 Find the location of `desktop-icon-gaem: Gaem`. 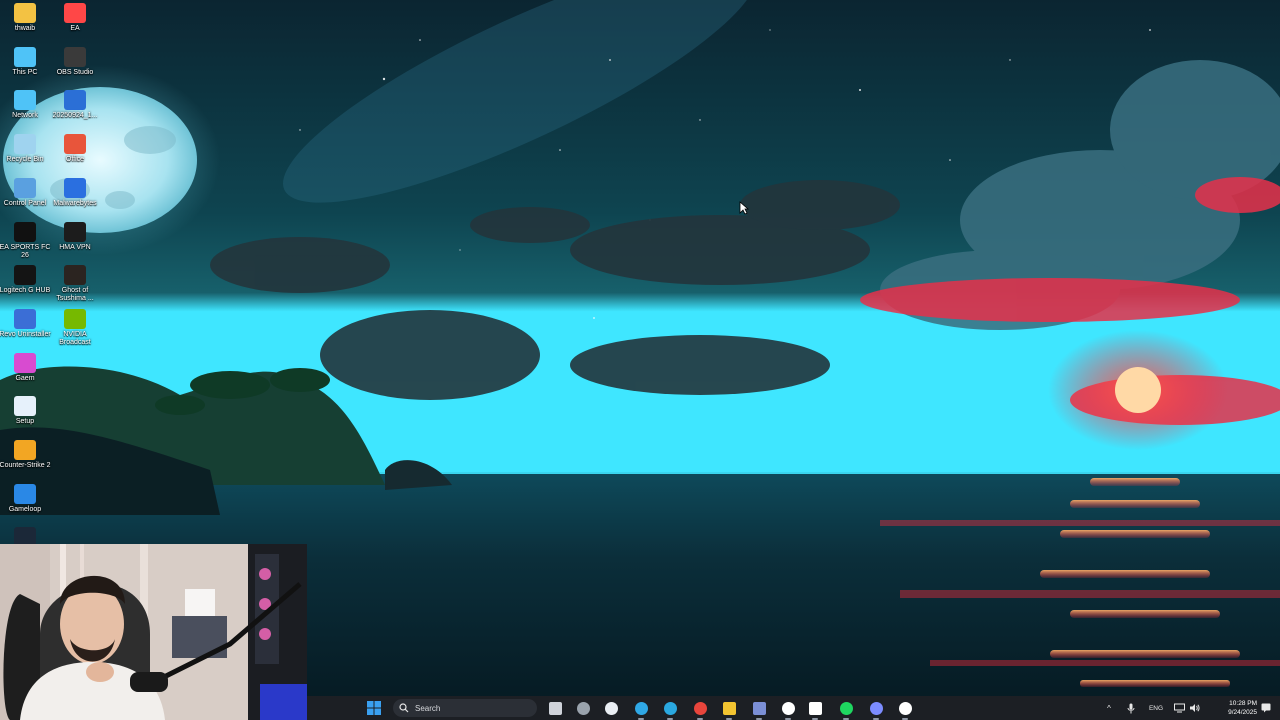

desktop-icon-gaem: Gaem is located at coordinates (25, 367).